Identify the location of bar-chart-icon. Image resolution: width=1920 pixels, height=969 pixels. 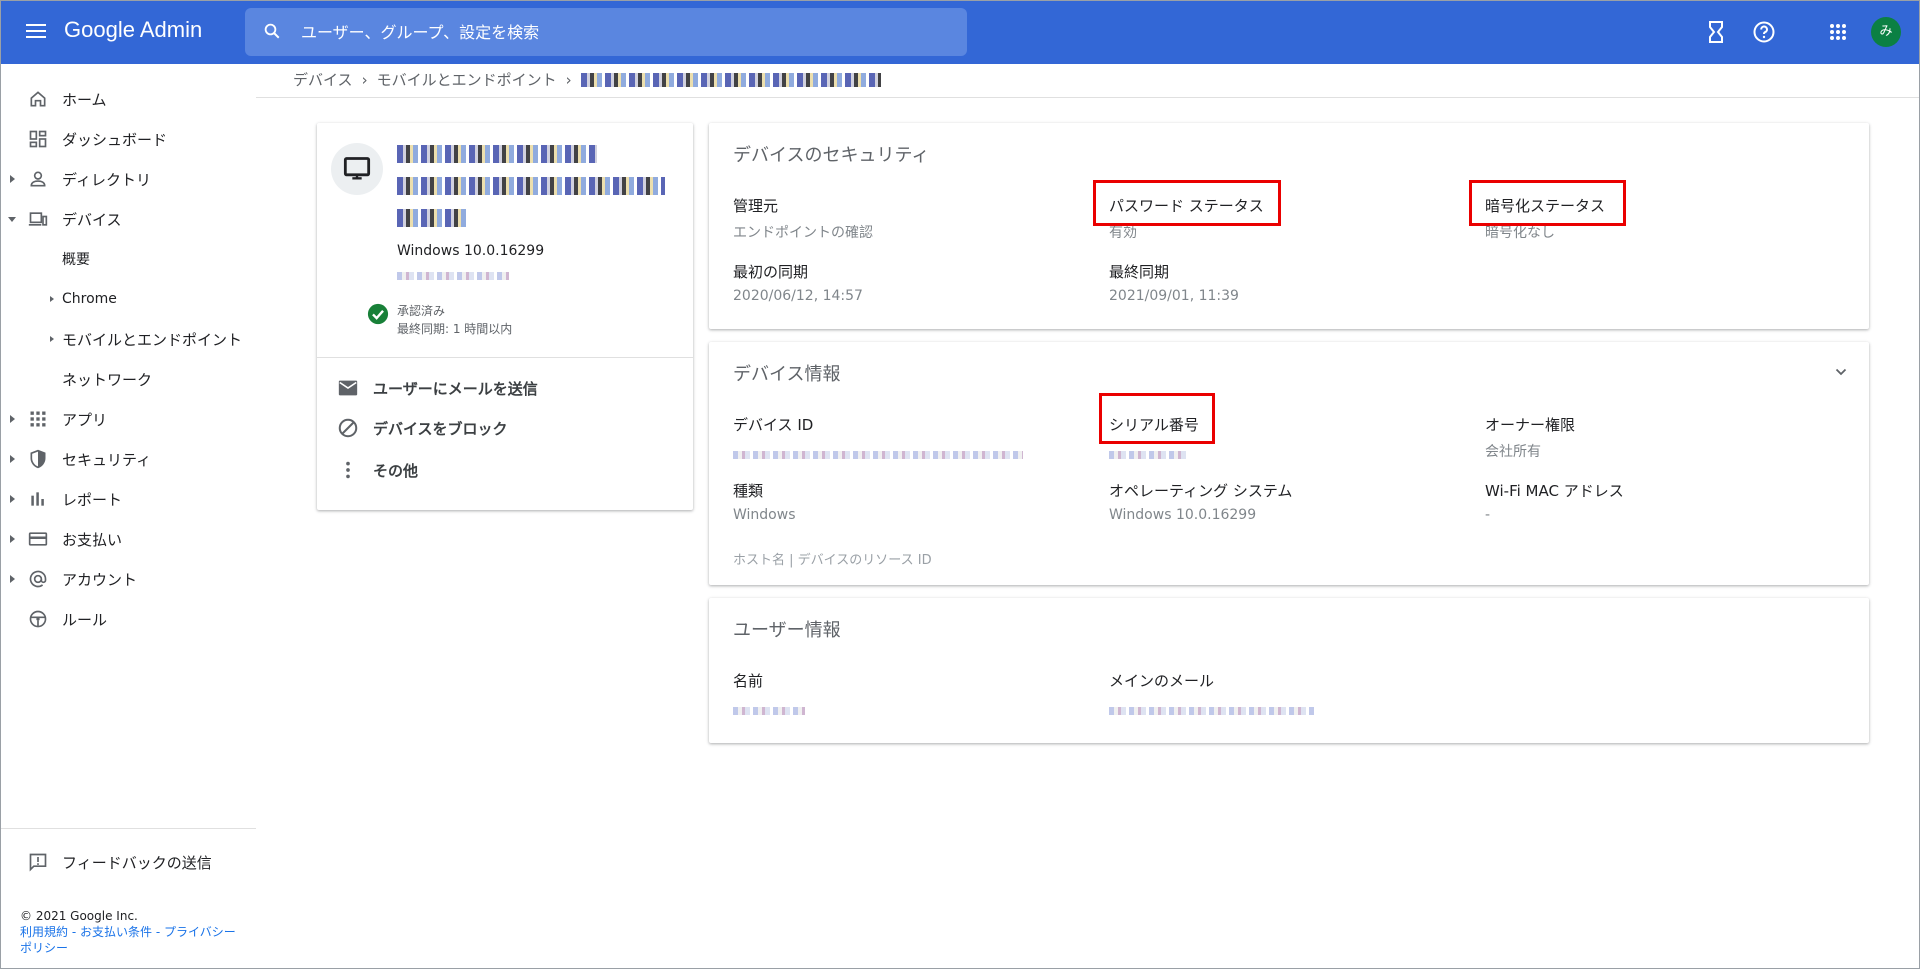
(37, 499).